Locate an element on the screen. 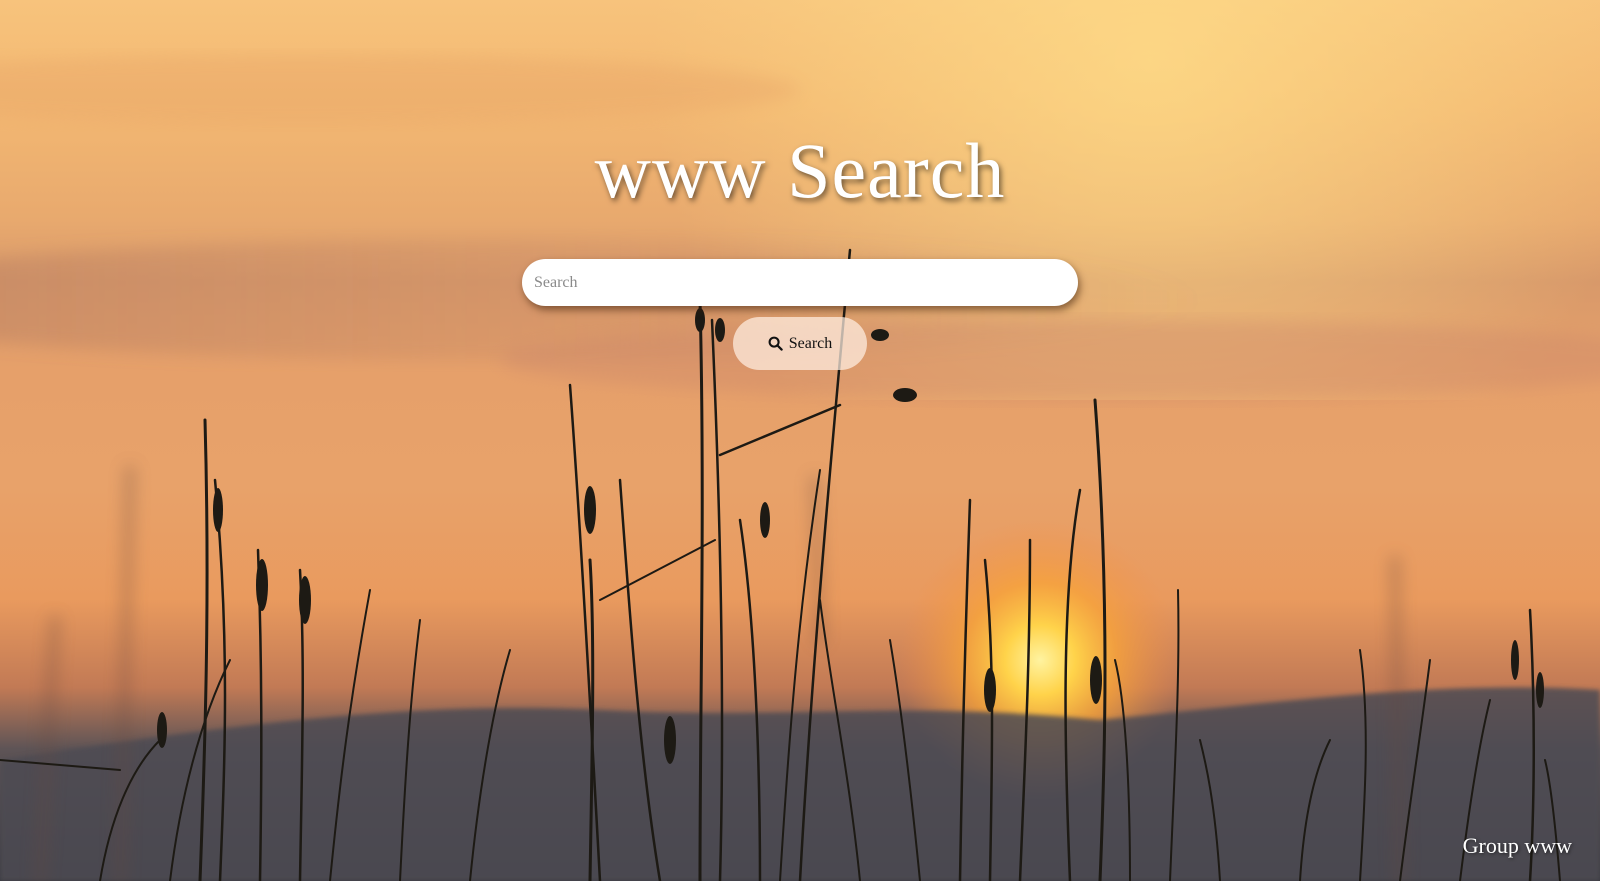  search-icon is located at coordinates (775, 343).